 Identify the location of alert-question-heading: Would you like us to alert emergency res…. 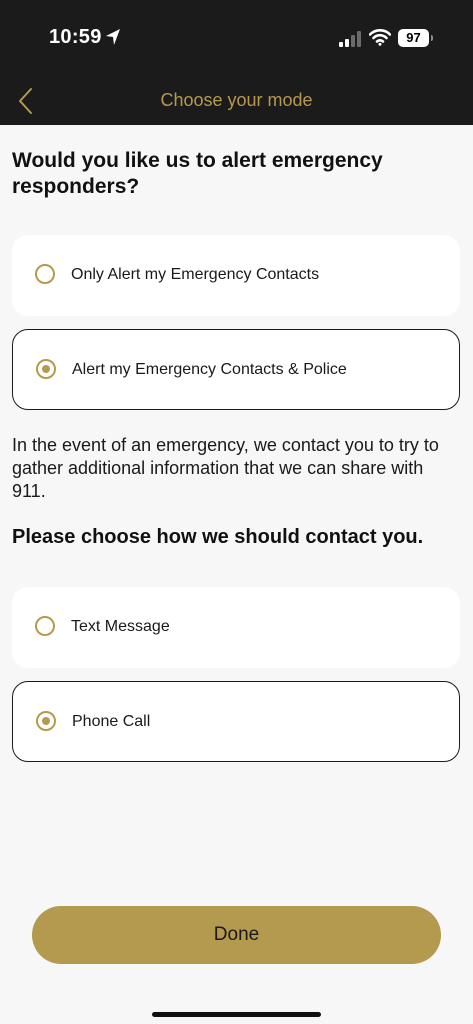
(197, 173).